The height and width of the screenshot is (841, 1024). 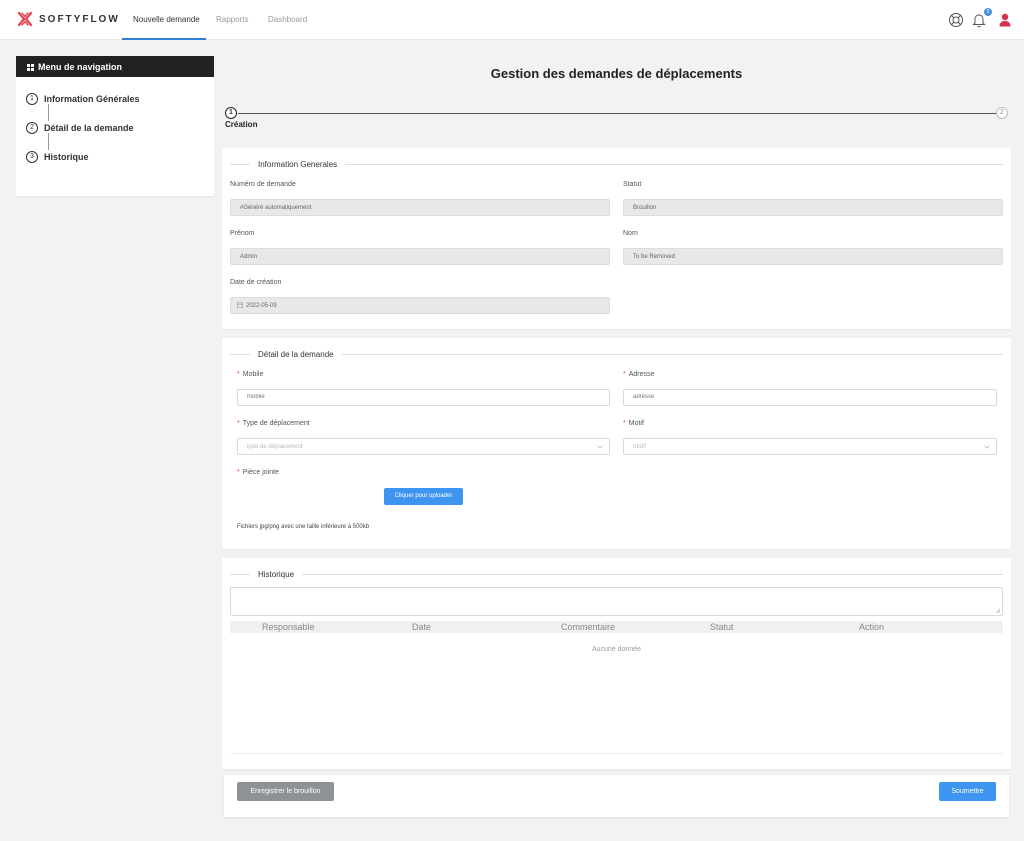 I want to click on table-empty-state: Aucune donnée, so click(x=616, y=649).